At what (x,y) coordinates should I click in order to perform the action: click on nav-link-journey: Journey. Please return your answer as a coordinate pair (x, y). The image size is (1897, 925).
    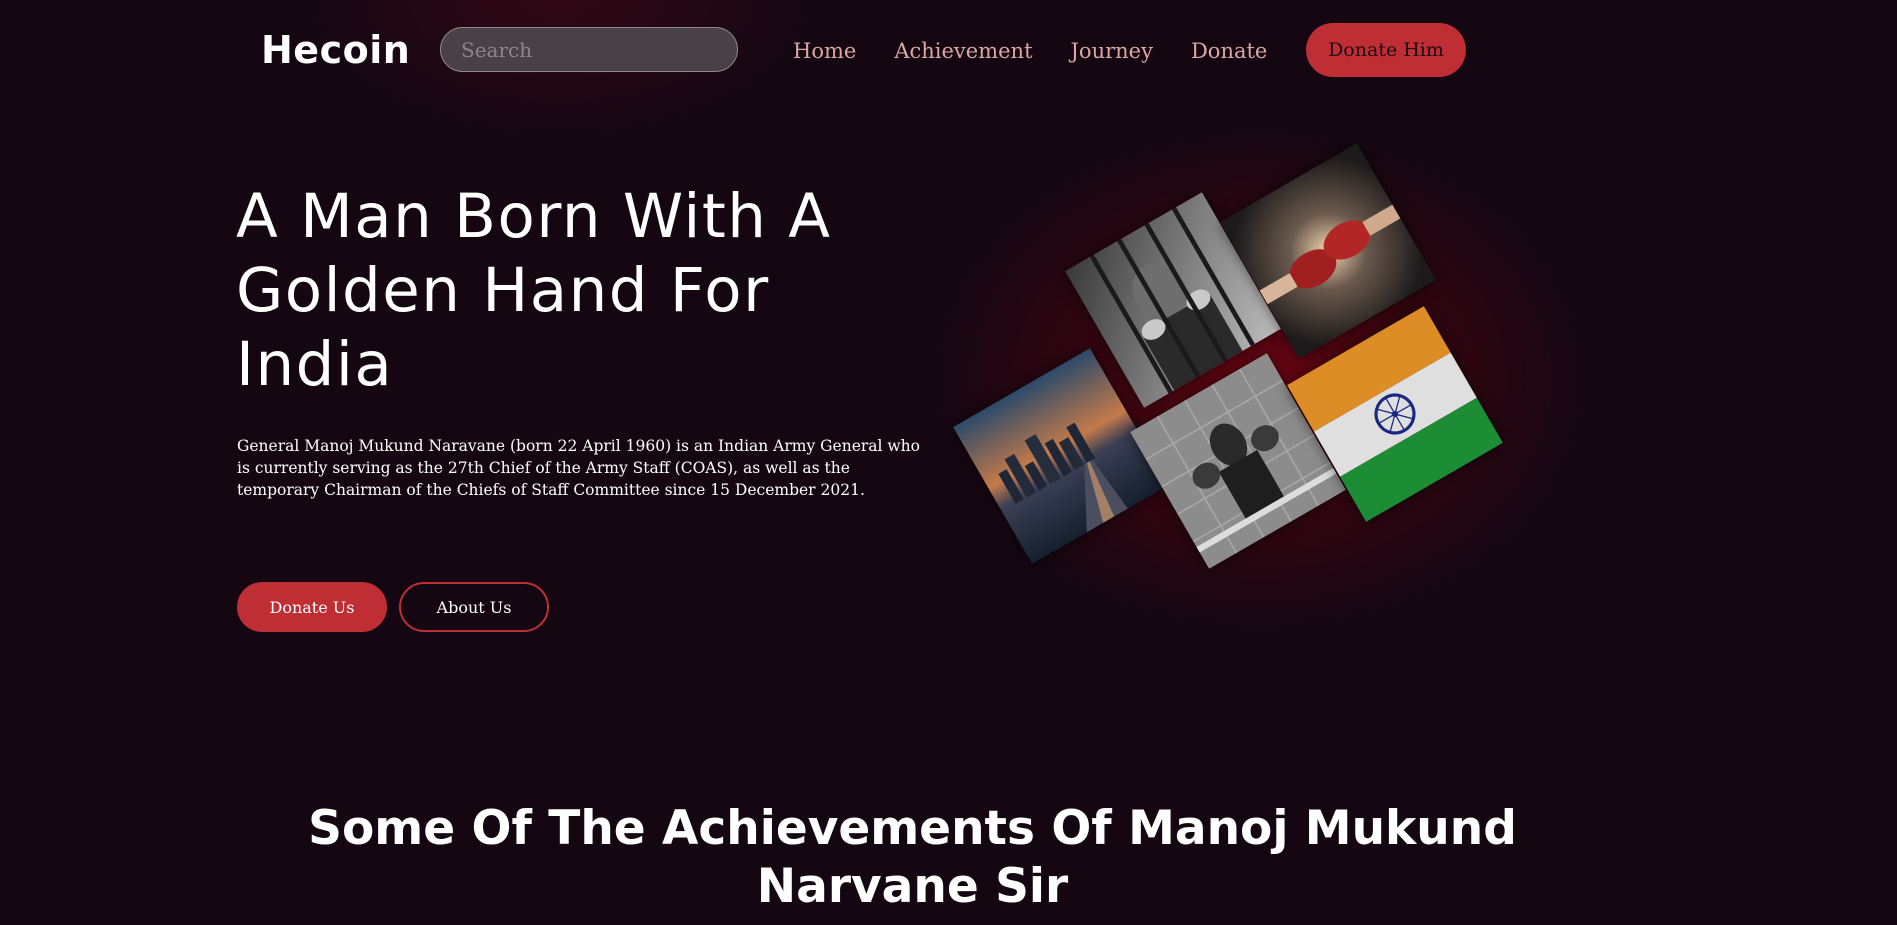
    Looking at the image, I should click on (1112, 51).